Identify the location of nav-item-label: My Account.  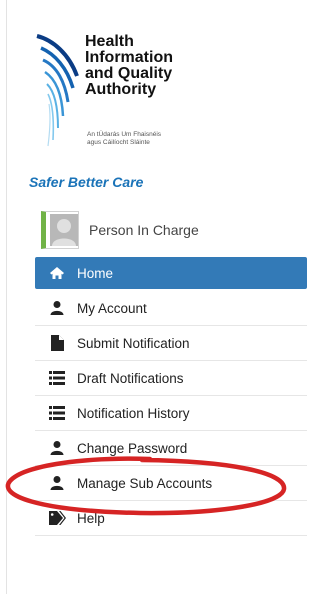
(112, 308).